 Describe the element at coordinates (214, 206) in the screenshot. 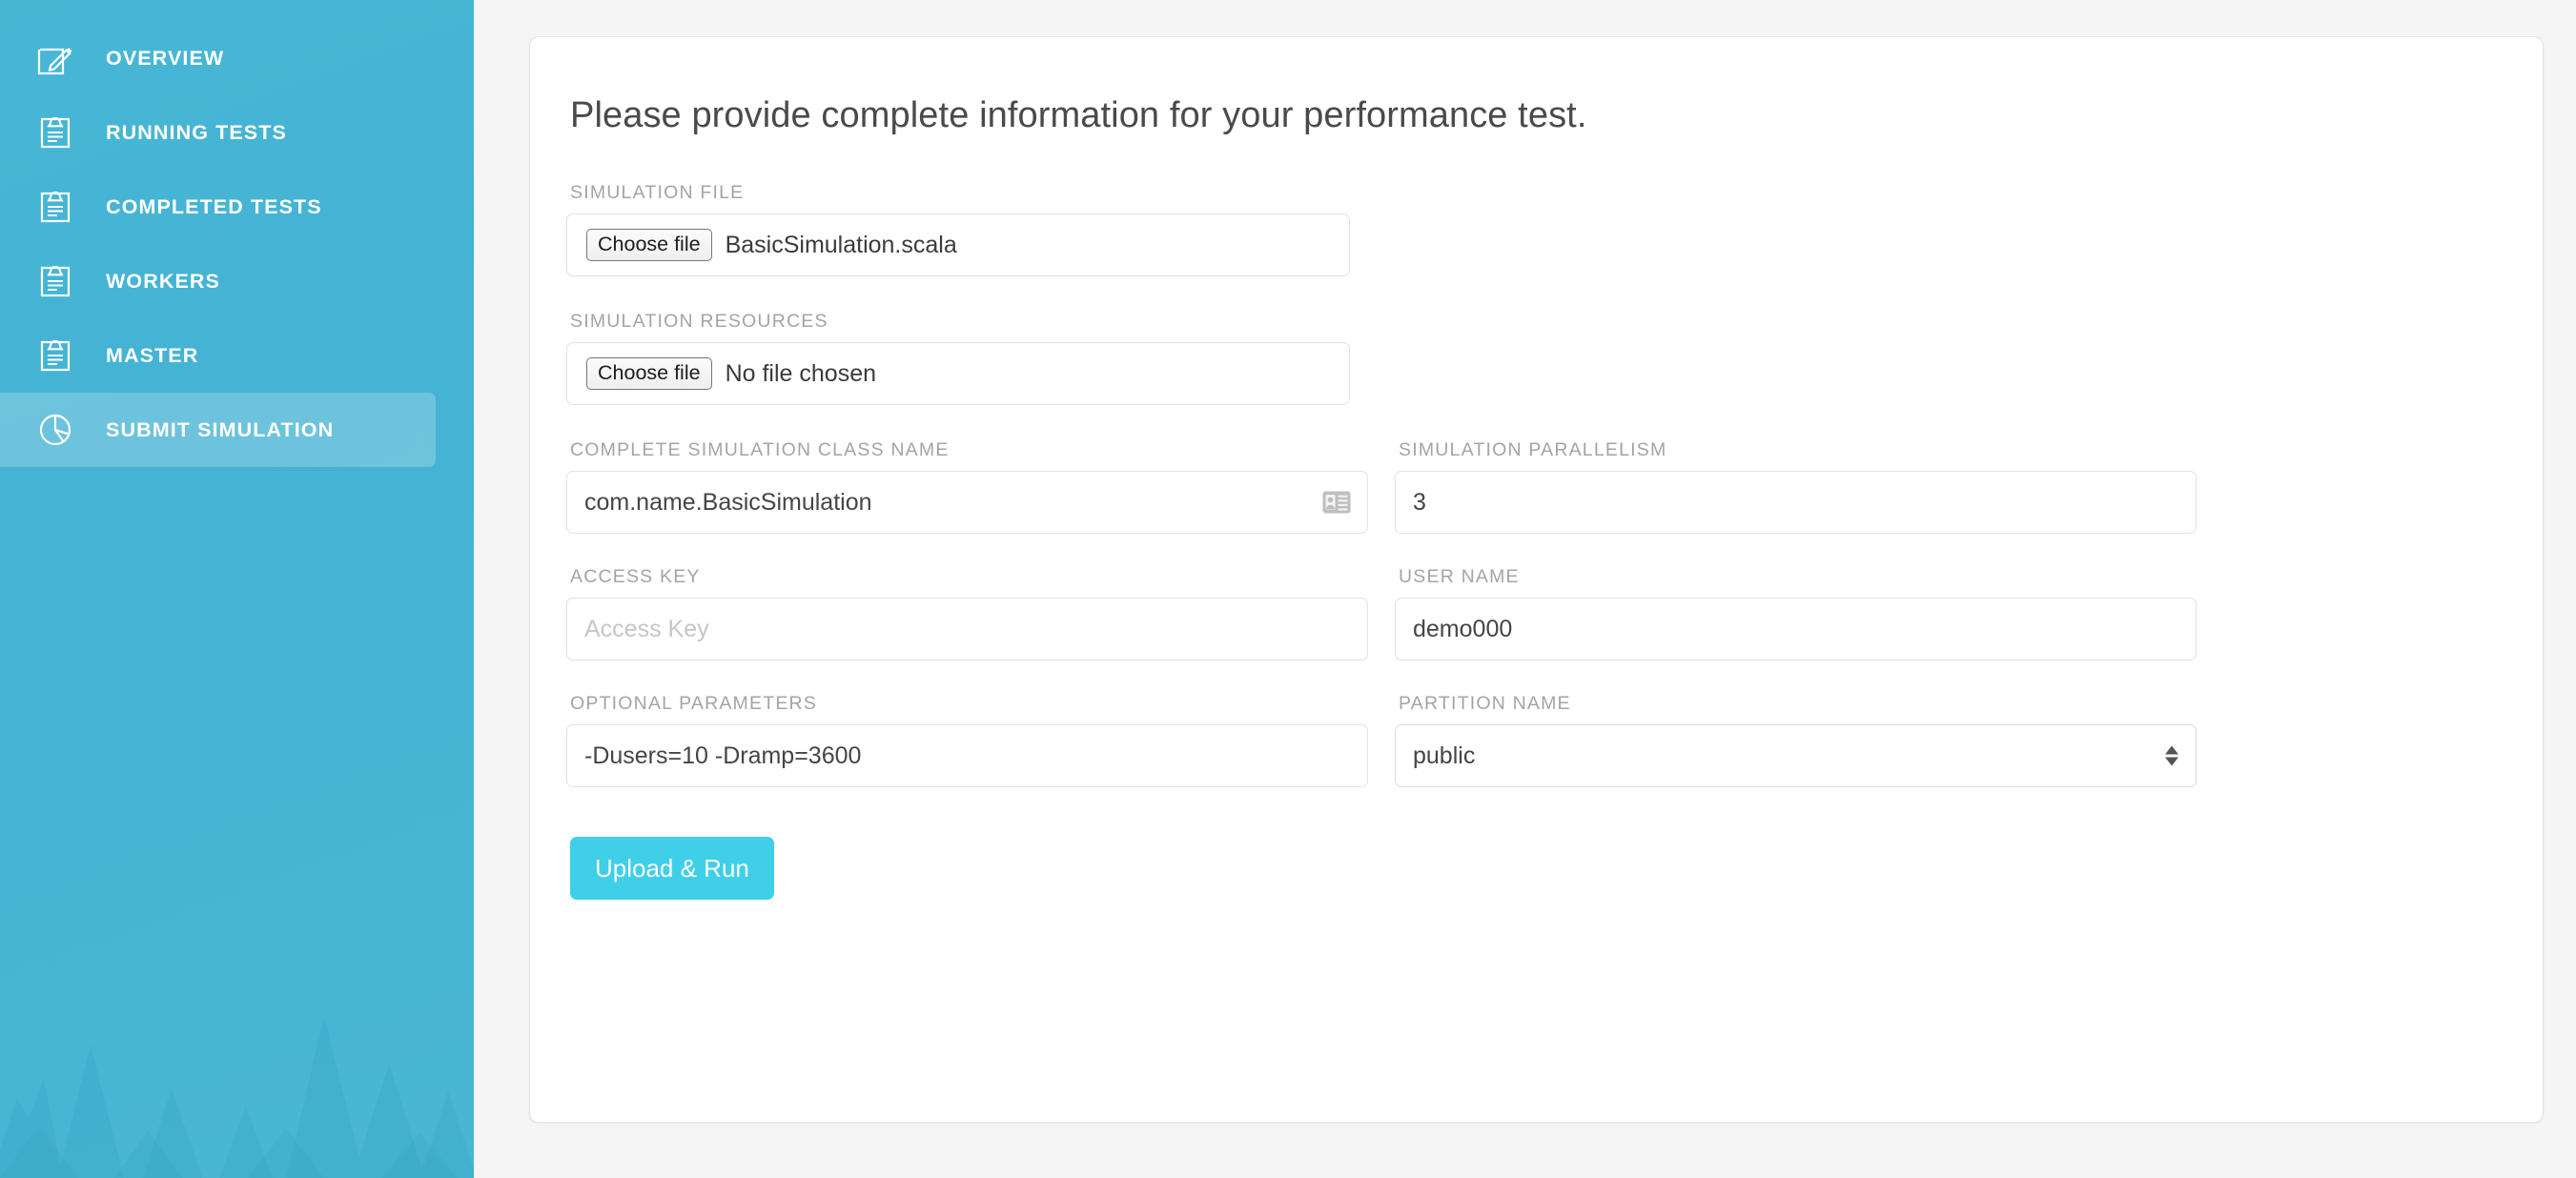

I see `sidebar-item-label: COMPLETED TESTS` at that location.